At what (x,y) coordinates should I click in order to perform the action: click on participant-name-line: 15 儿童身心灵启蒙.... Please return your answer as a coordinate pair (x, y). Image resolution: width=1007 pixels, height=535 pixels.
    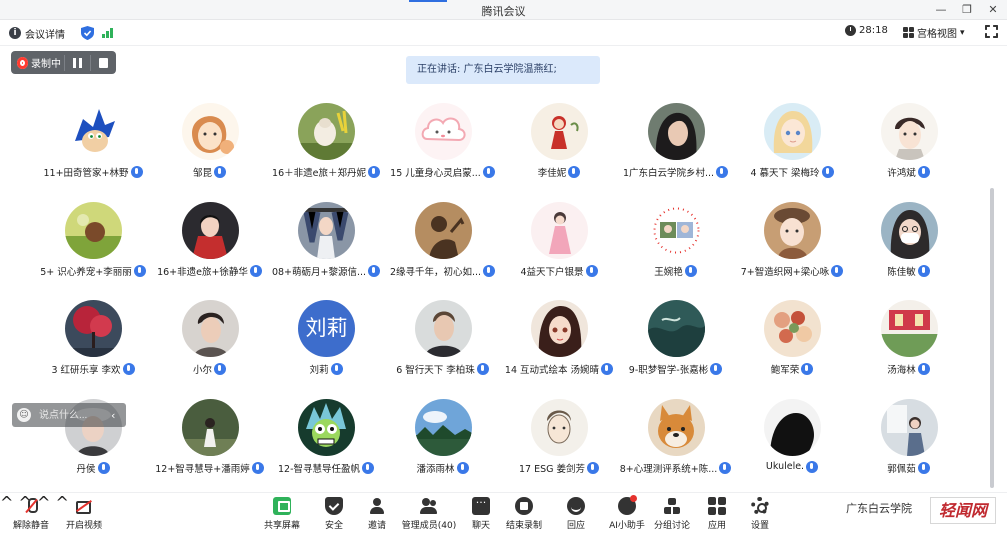
    Looking at the image, I should click on (443, 172).